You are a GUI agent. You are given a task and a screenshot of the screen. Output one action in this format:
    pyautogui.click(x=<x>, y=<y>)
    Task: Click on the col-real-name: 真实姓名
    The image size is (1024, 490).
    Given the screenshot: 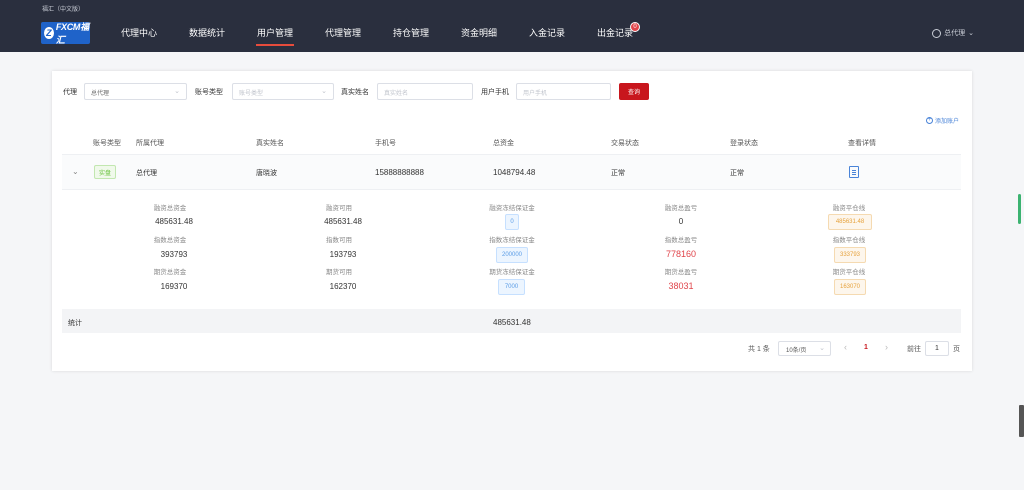 What is the action you would take?
    pyautogui.click(x=270, y=143)
    